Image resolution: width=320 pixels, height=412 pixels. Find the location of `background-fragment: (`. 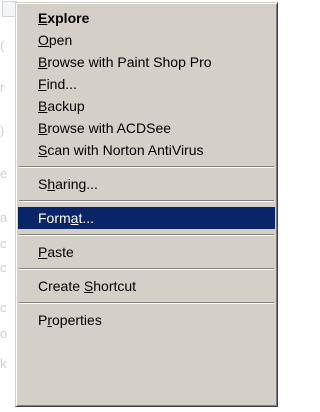

background-fragment: ( is located at coordinates (2, 45).